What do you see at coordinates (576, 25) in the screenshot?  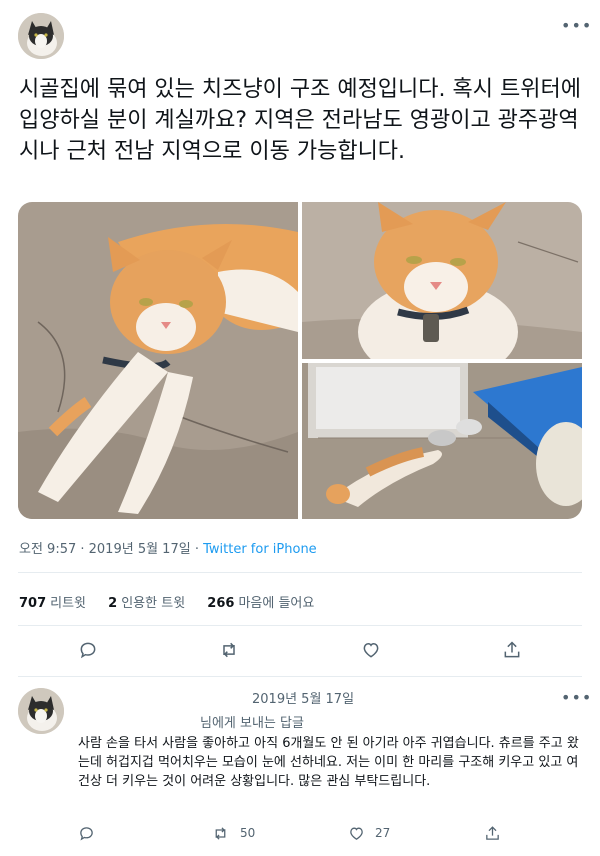 I see `more-options-icon: •••` at bounding box center [576, 25].